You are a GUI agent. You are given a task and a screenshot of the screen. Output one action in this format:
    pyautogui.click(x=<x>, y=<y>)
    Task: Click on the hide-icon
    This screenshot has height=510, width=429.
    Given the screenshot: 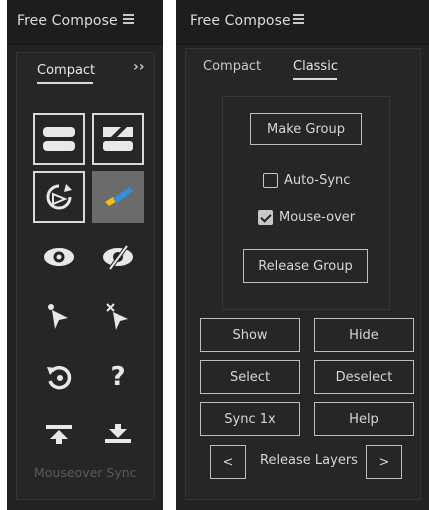 What is the action you would take?
    pyautogui.click(x=118, y=257)
    